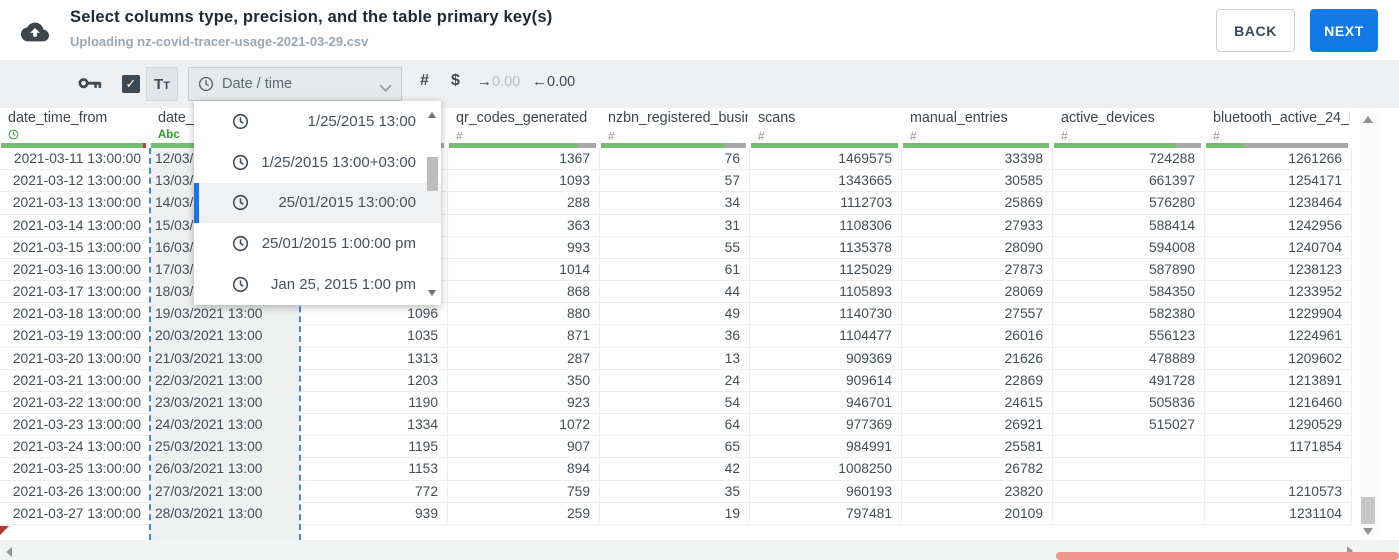 This screenshot has width=1399, height=560. Describe the element at coordinates (209, 358) in the screenshot. I see `cell: 21/03/2021 13:00` at that location.